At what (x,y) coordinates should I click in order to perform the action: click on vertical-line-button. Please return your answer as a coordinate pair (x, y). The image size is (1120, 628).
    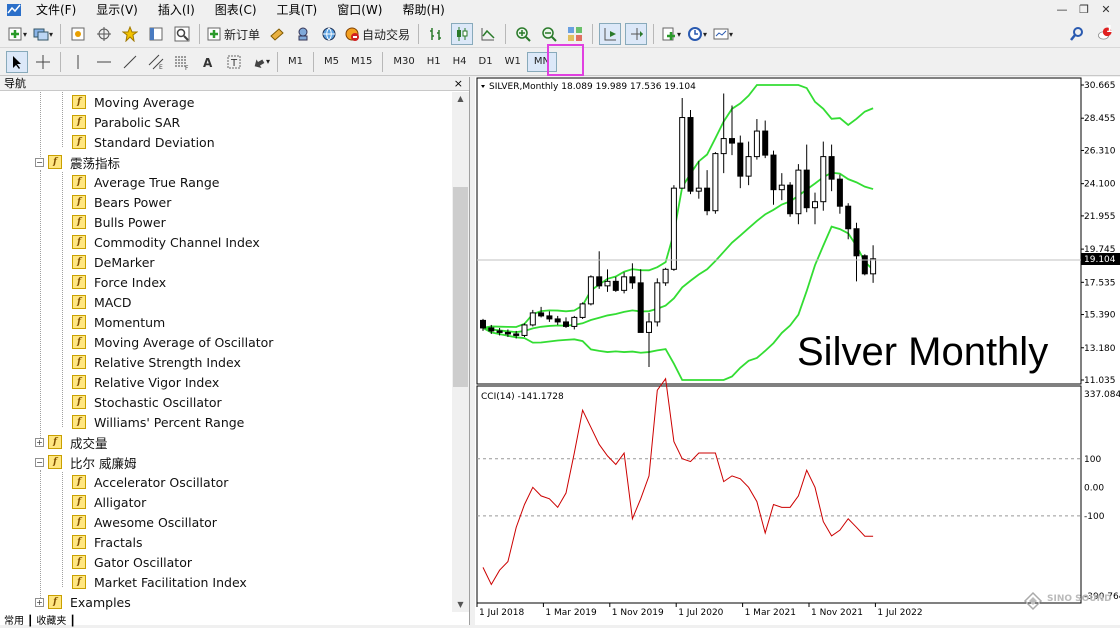
    Looking at the image, I should click on (78, 62).